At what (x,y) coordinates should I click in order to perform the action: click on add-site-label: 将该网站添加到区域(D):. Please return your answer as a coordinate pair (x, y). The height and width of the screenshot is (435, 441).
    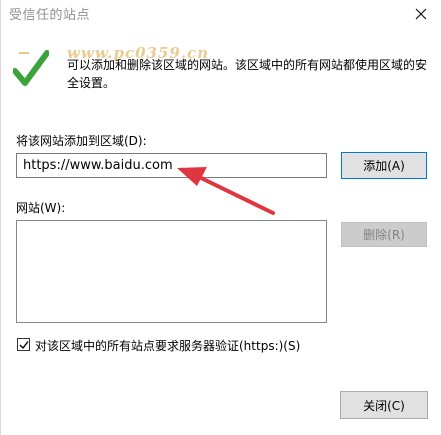
    Looking at the image, I should click on (81, 141).